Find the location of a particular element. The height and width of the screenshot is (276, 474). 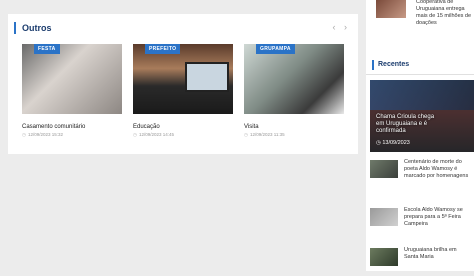

news-card: PREFEITO Educação ◷ 12/09/2023 14:45 is located at coordinates (183, 91).